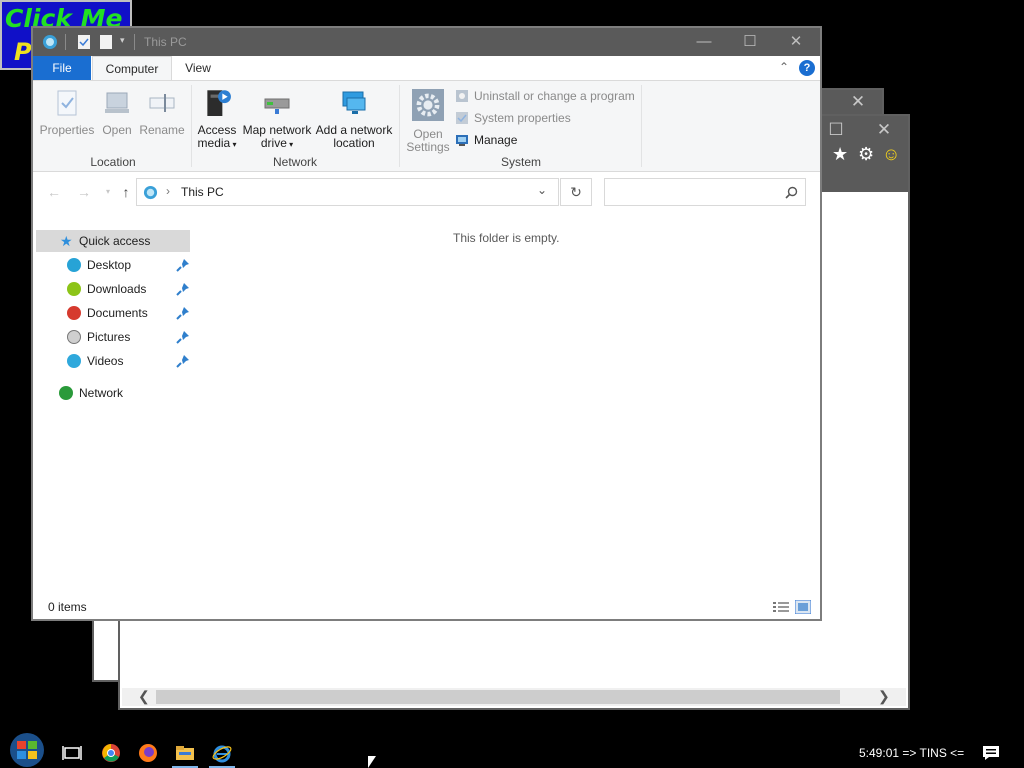 This screenshot has height=768, width=1024. I want to click on system-properties-icon, so click(462, 118).